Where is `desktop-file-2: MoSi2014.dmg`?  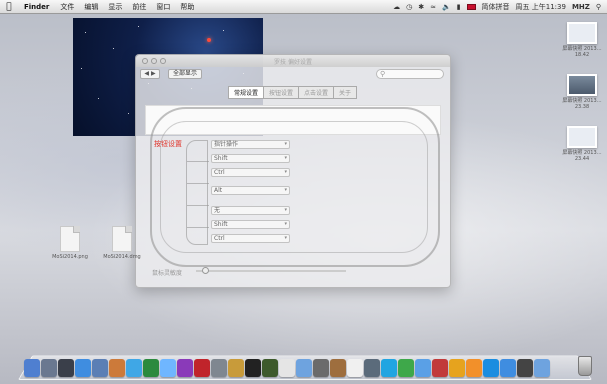
desktop-file-2: MoSi2014.dmg is located at coordinates (122, 243).